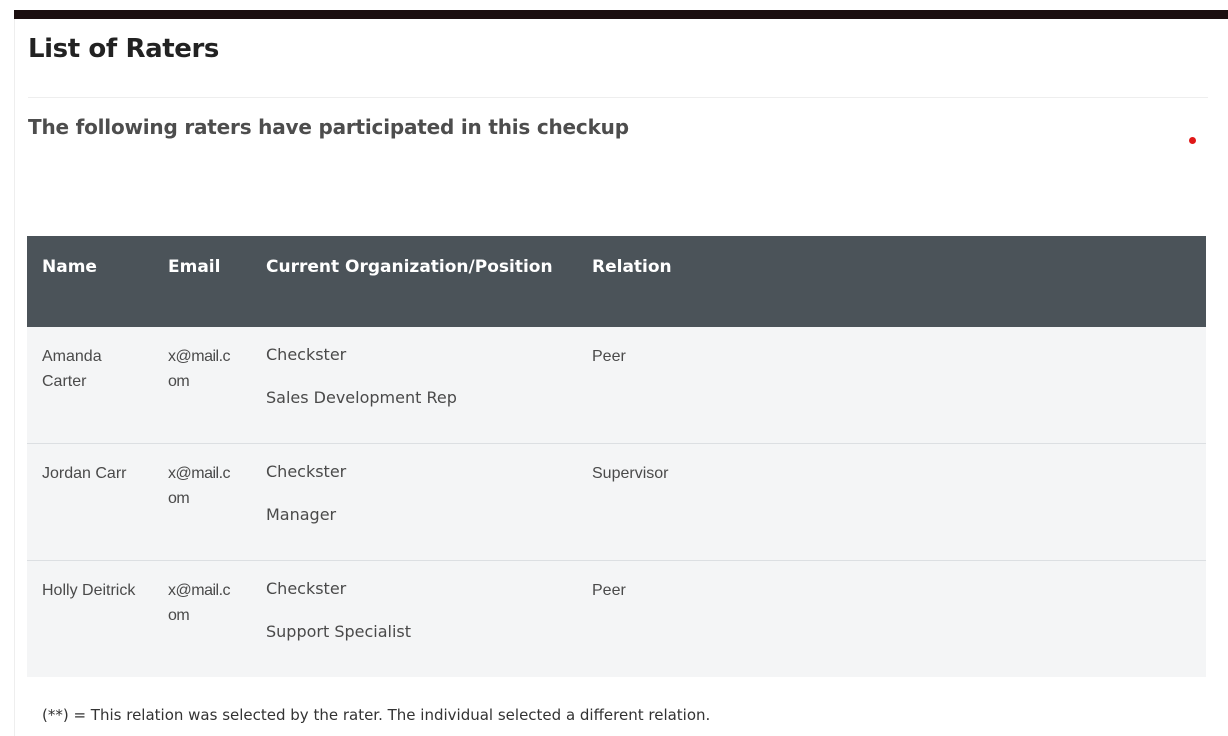 The width and height of the screenshot is (1228, 736). What do you see at coordinates (414, 385) in the screenshot?
I see `rater-organization-position: Checkster Sales Development Rep` at bounding box center [414, 385].